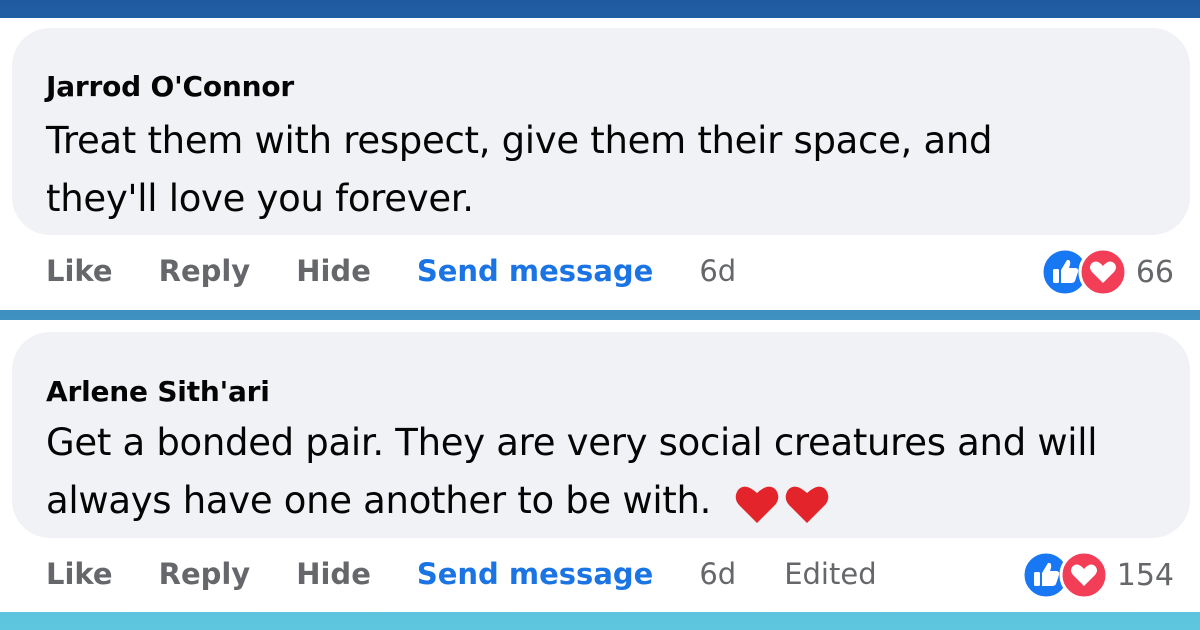 This screenshot has width=1200, height=630. I want to click on reaction-summary: 154, so click(1097, 575).